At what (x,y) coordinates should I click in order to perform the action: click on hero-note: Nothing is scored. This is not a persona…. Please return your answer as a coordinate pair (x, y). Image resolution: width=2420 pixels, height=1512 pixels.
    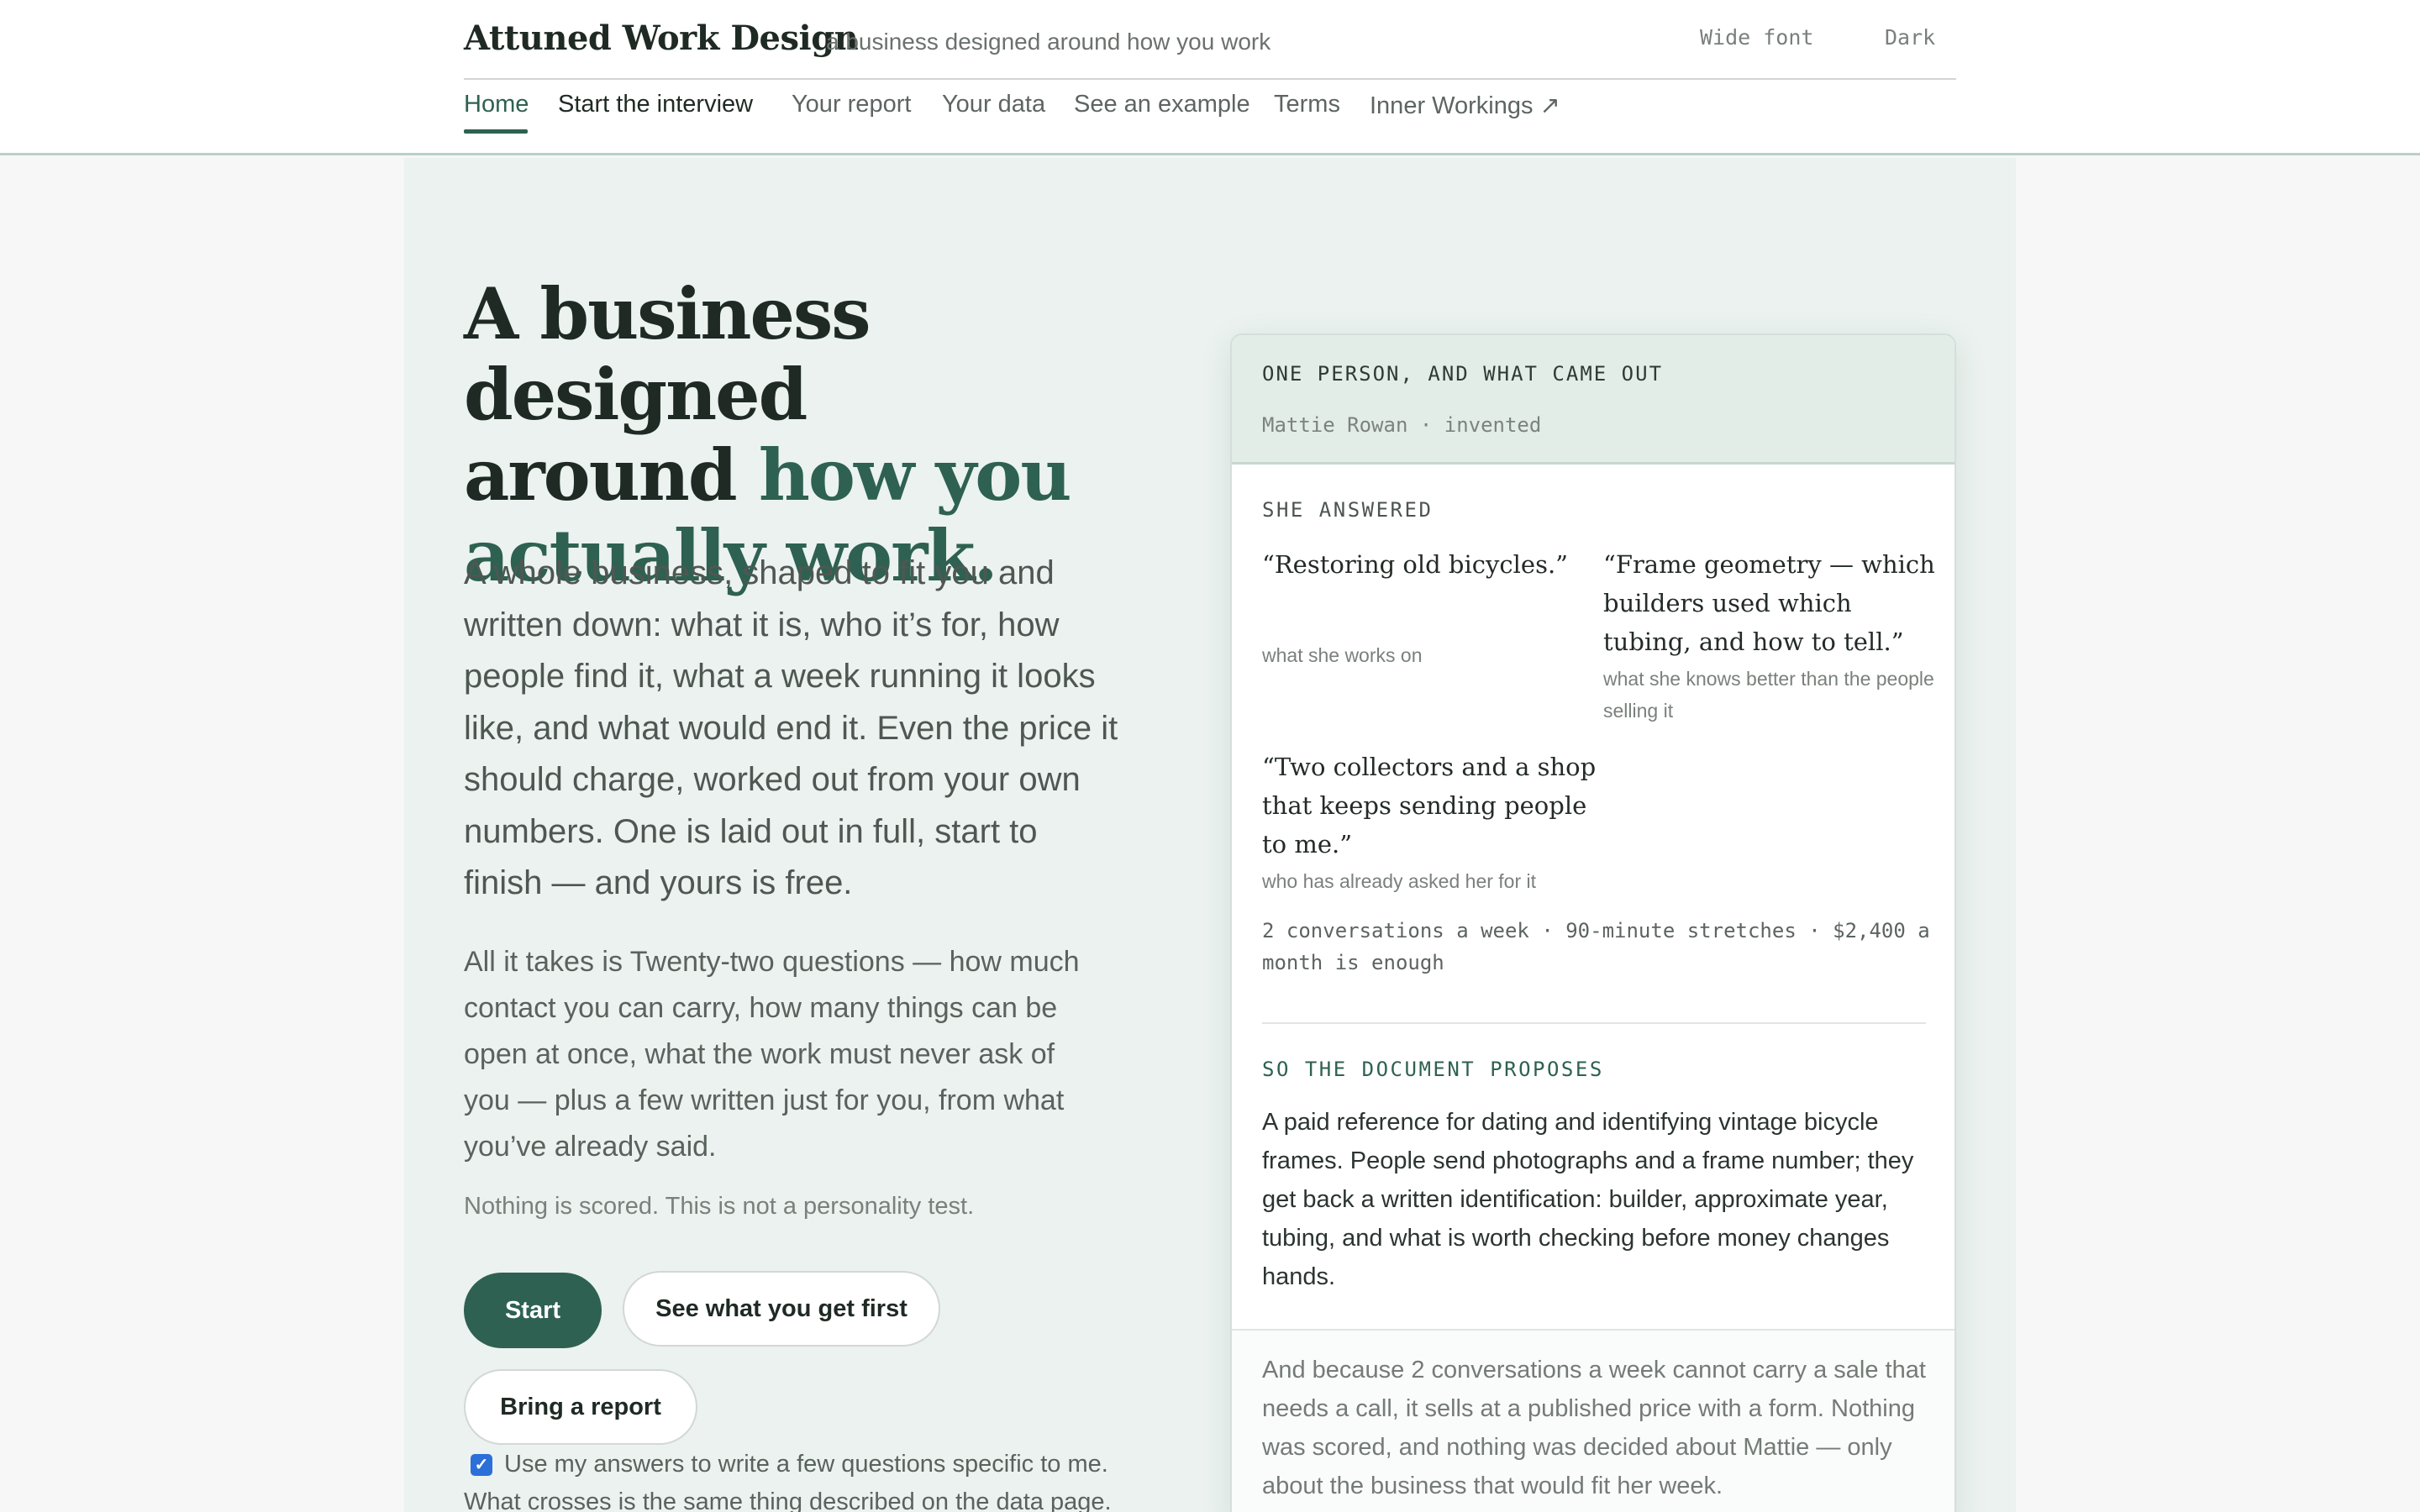
    Looking at the image, I should click on (719, 1206).